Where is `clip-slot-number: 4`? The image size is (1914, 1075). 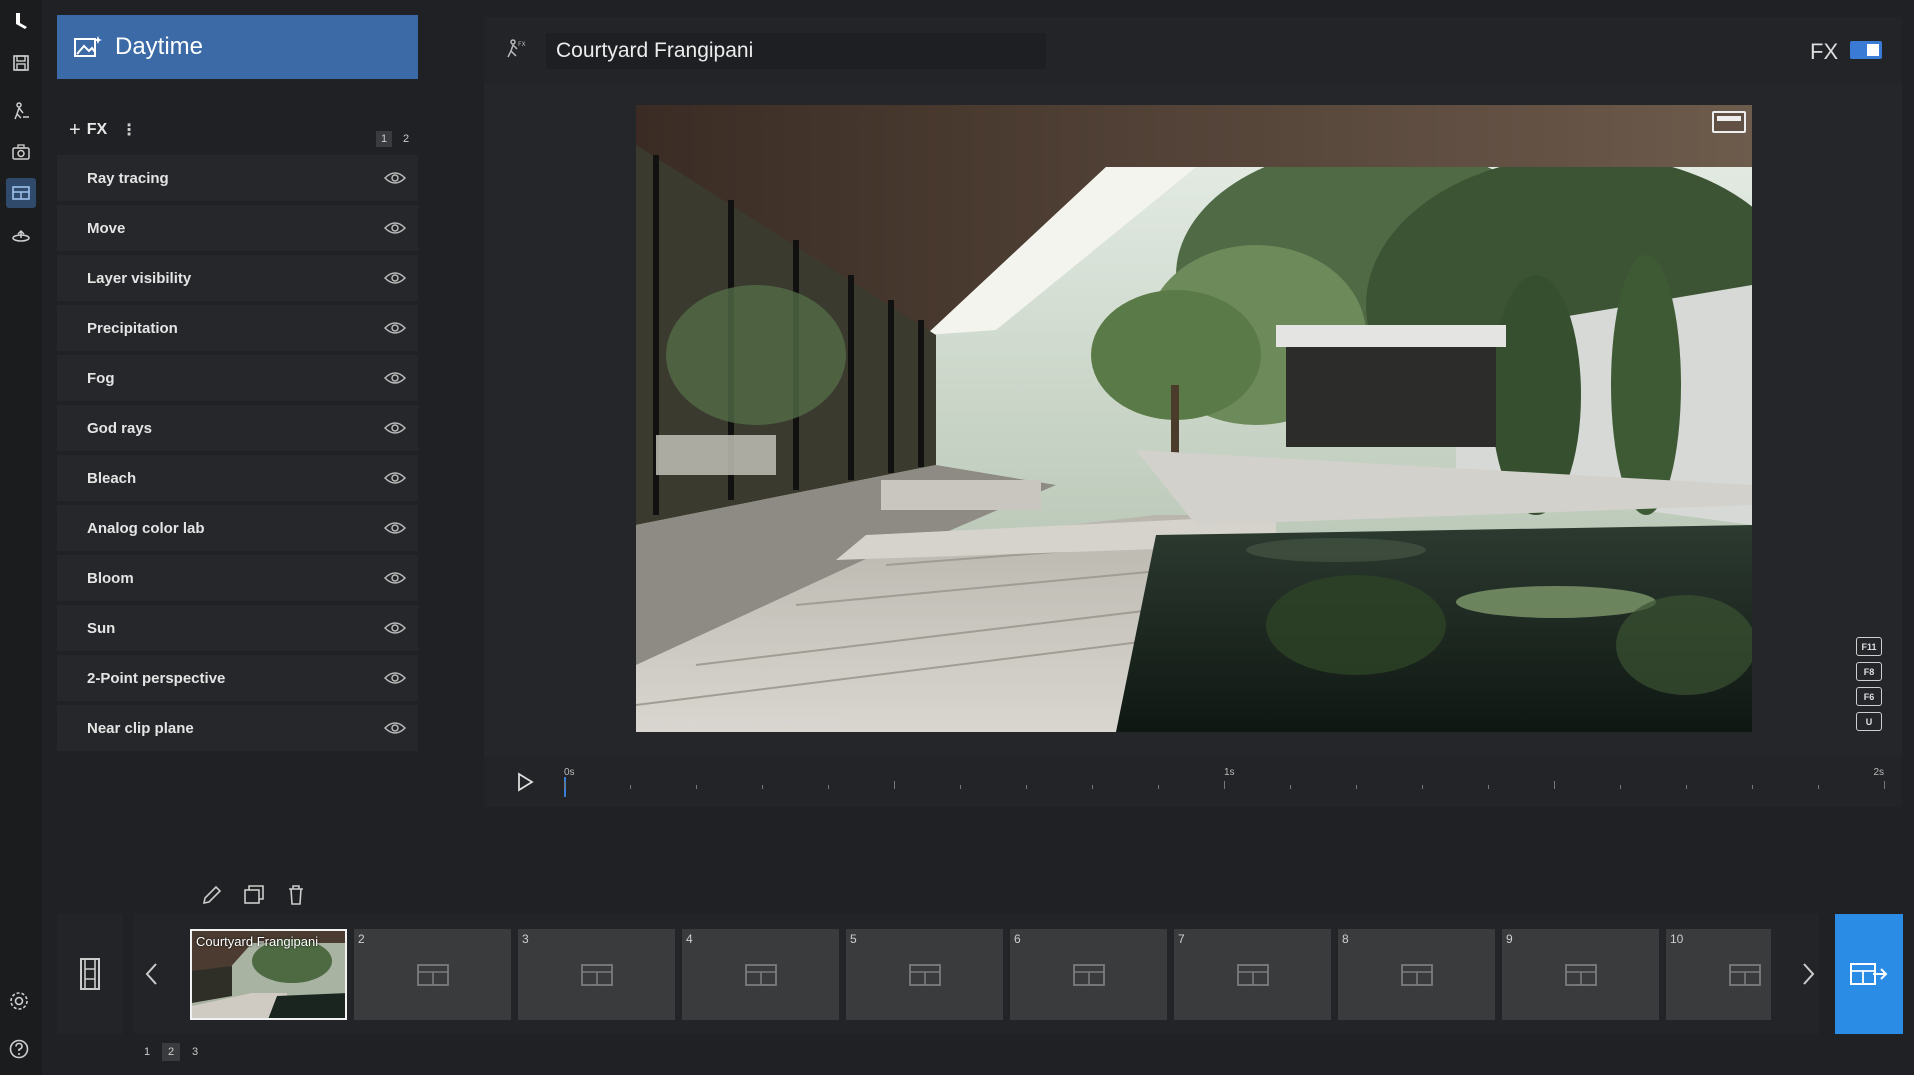
clip-slot-number: 4 is located at coordinates (689, 939).